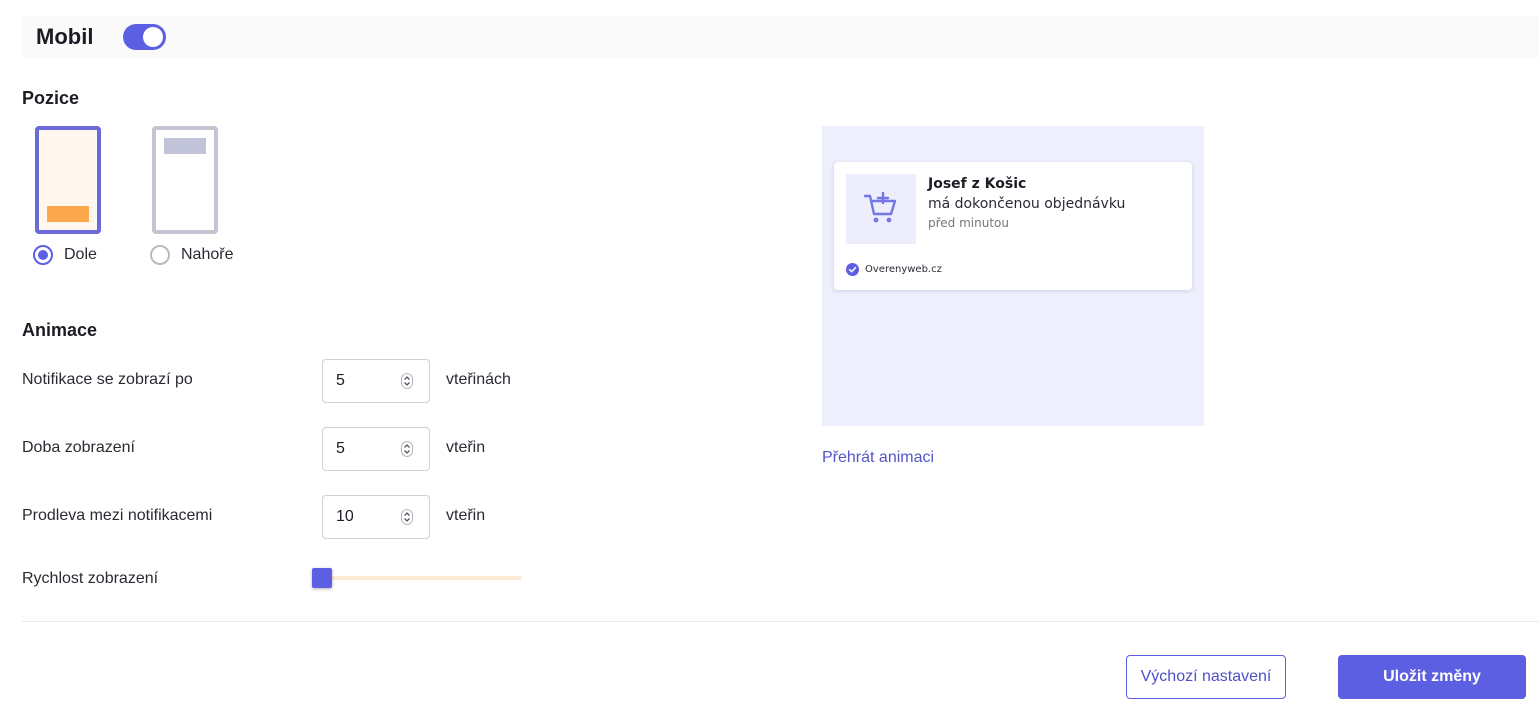 The image size is (1539, 717). What do you see at coordinates (422, 578) in the screenshot?
I see `speed-slider-track` at bounding box center [422, 578].